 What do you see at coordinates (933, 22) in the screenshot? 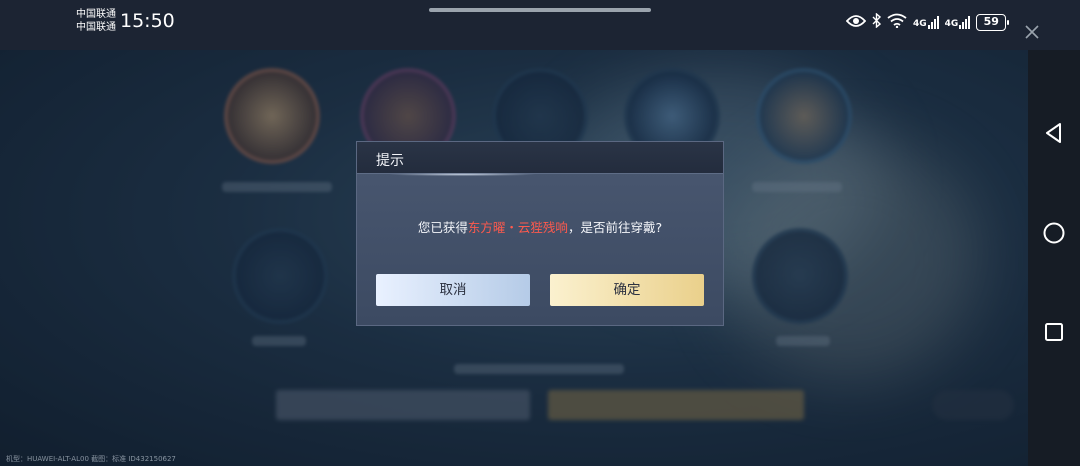
I see `signal-bars-1-icon` at bounding box center [933, 22].